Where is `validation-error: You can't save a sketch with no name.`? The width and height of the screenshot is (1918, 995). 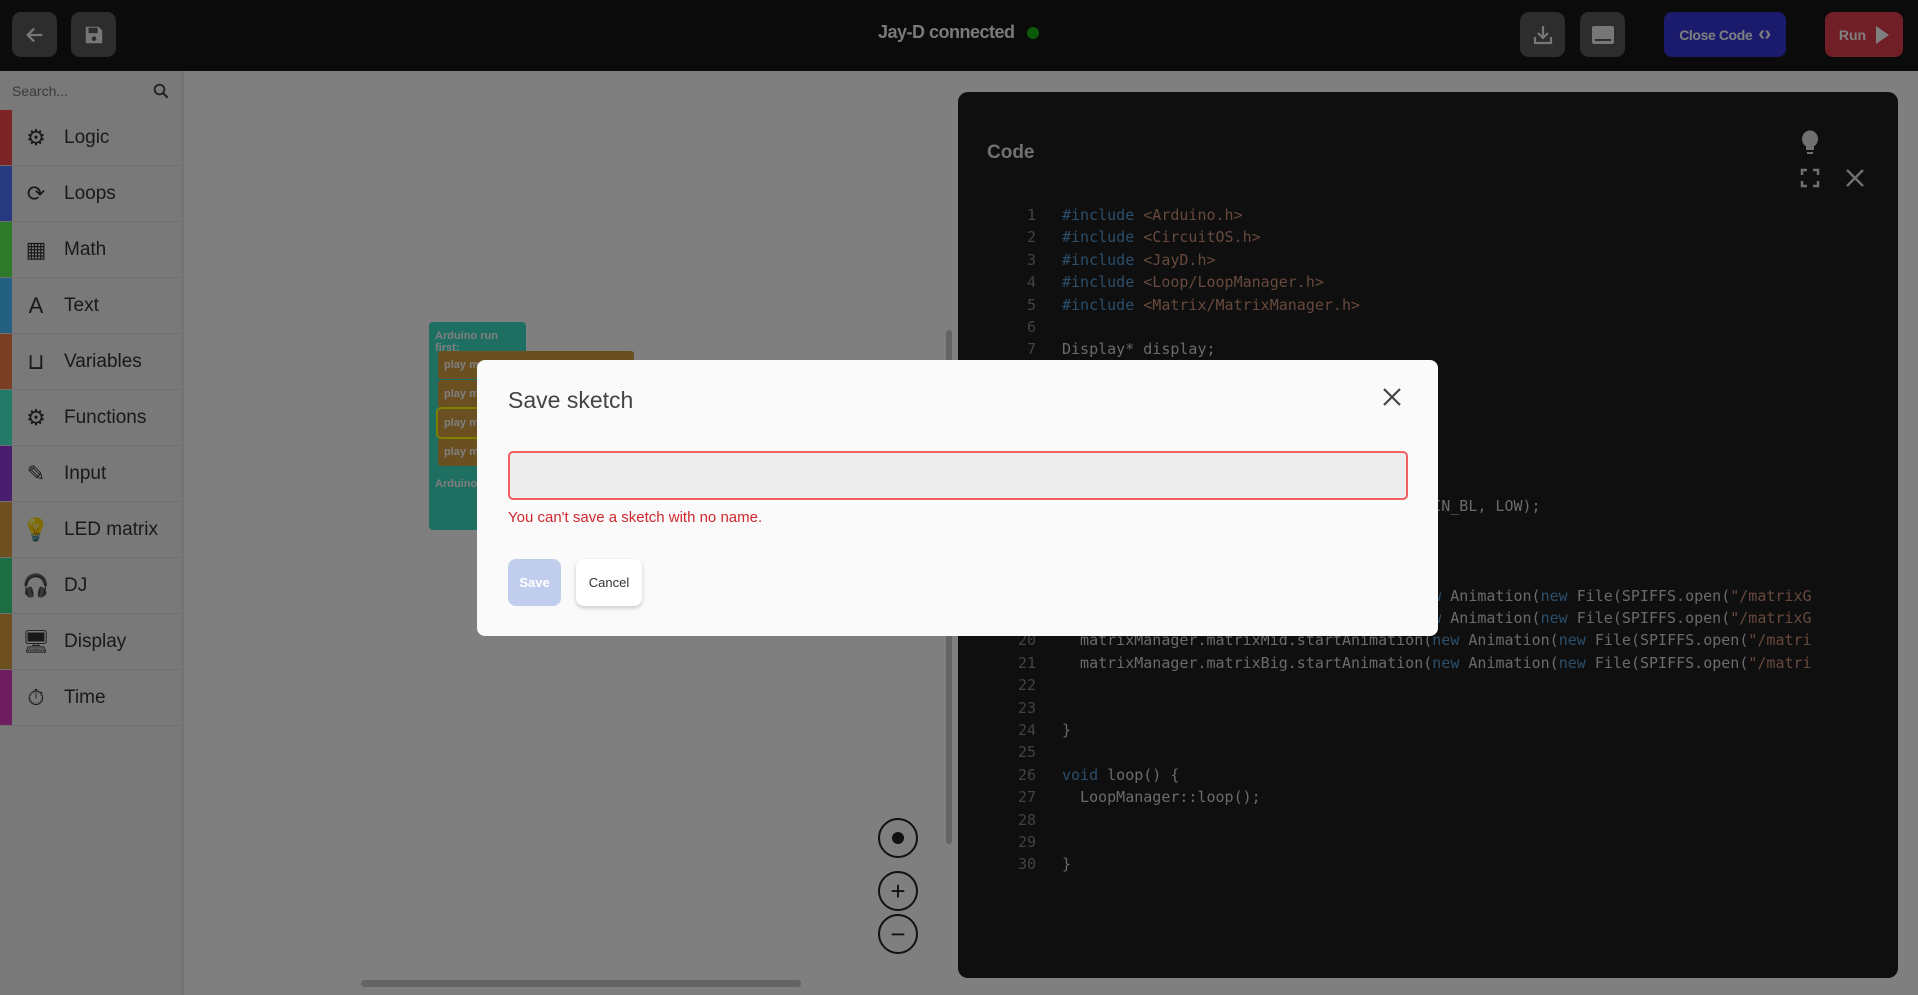
validation-error: You can't save a sketch with no name. is located at coordinates (635, 517).